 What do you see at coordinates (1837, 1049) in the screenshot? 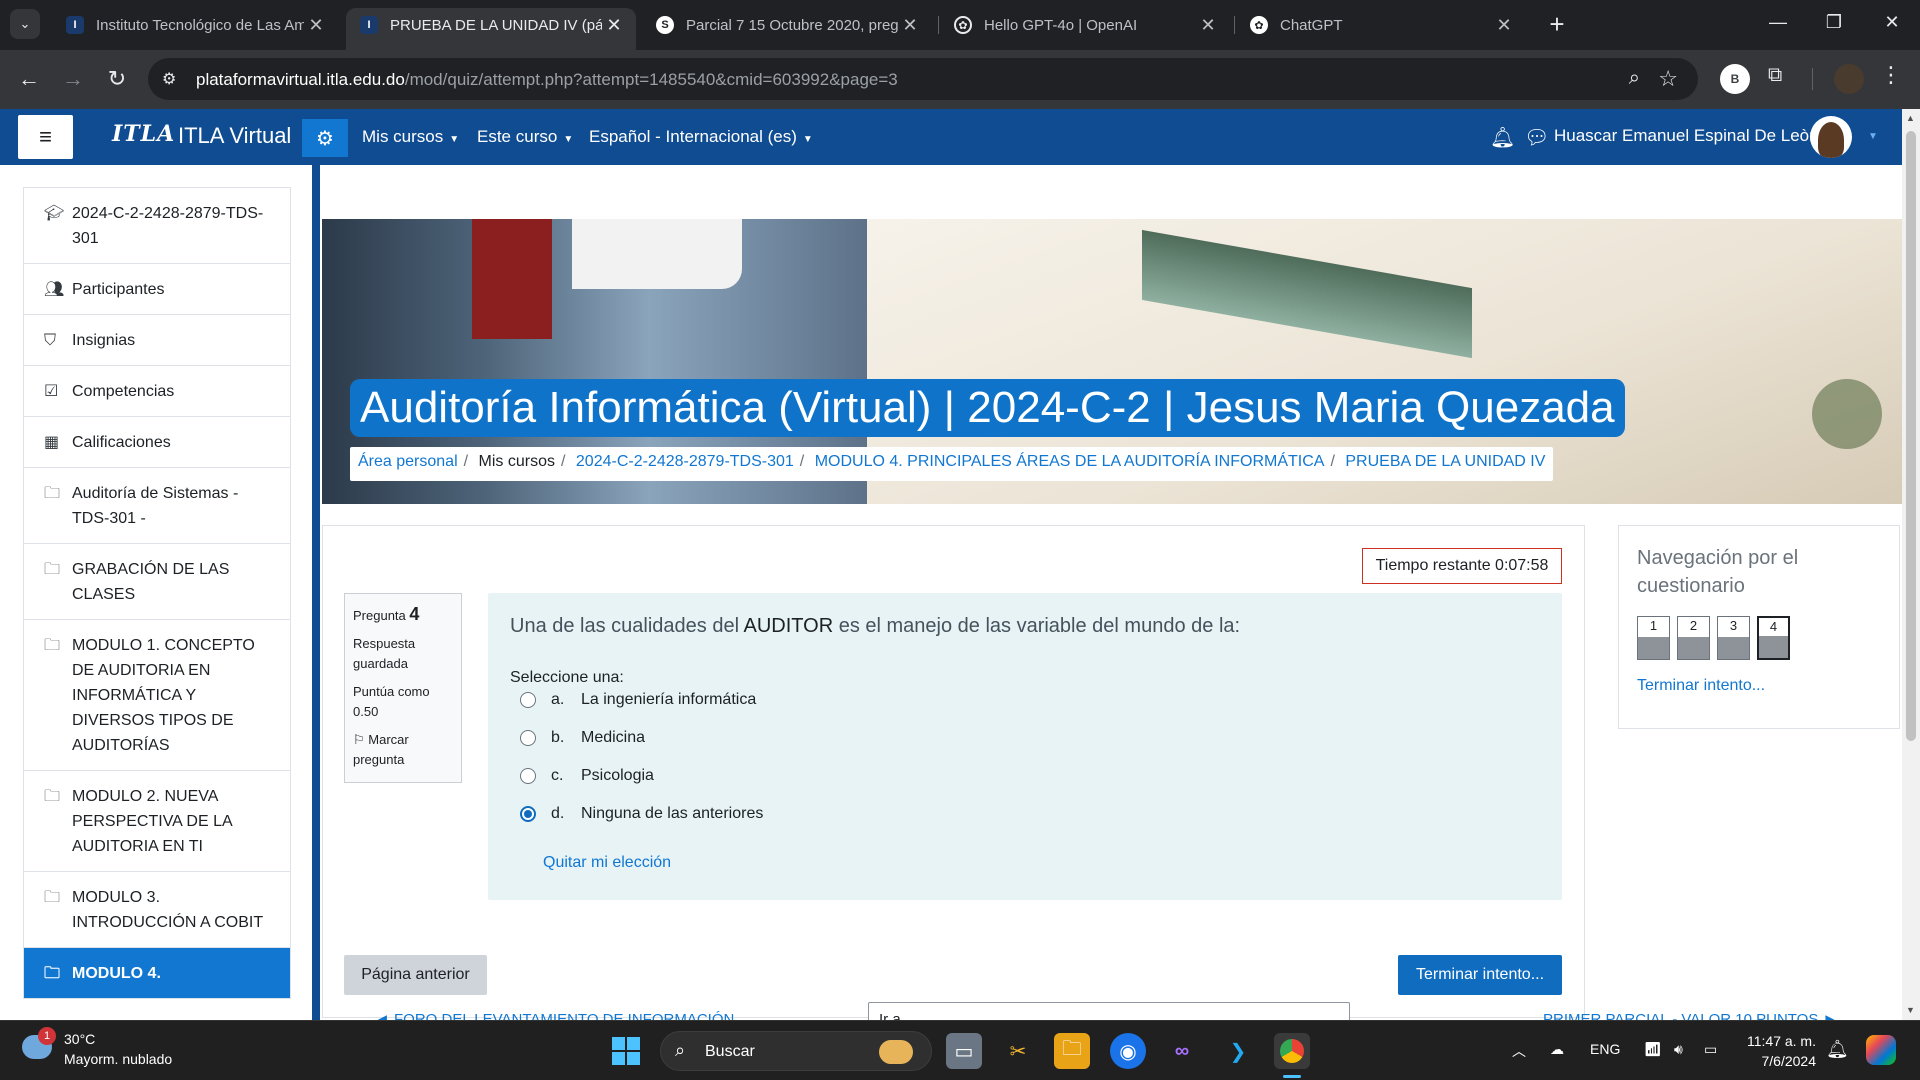
I see `notification-bell-icon: 🔔︎` at bounding box center [1837, 1049].